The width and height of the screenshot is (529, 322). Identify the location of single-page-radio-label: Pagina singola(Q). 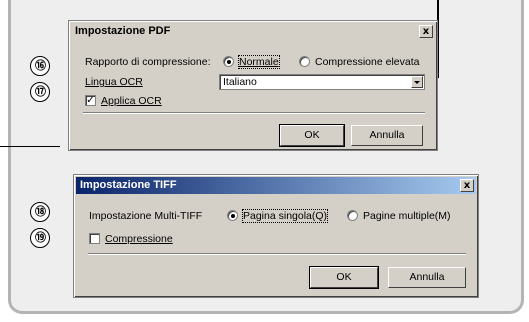
(285, 216).